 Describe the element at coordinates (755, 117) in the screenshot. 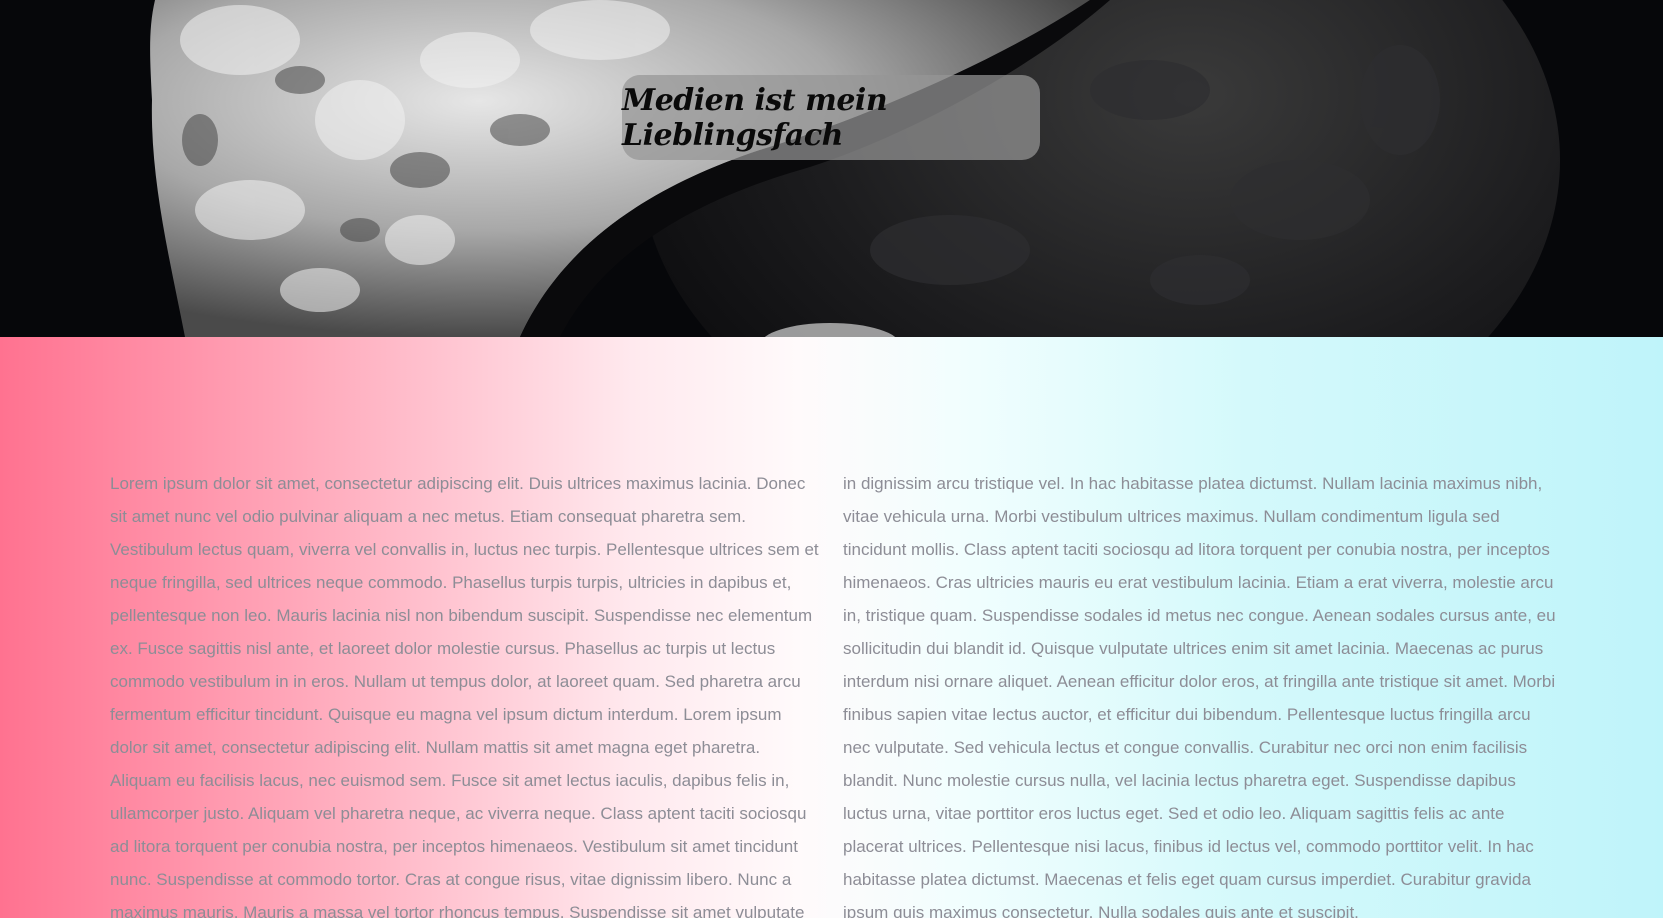

I see `hero-title: Medien ist mein Lieblingsfach` at that location.